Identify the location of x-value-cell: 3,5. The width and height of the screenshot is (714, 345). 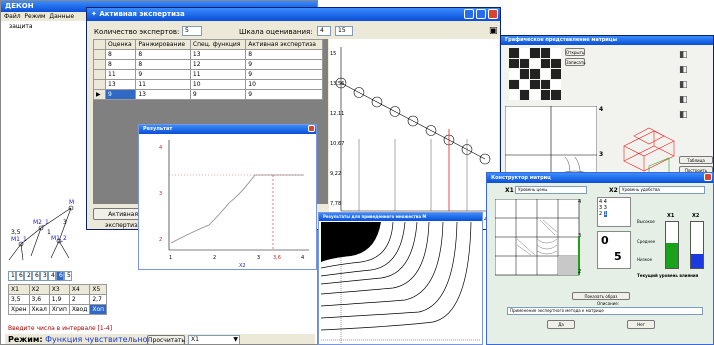
(19, 299).